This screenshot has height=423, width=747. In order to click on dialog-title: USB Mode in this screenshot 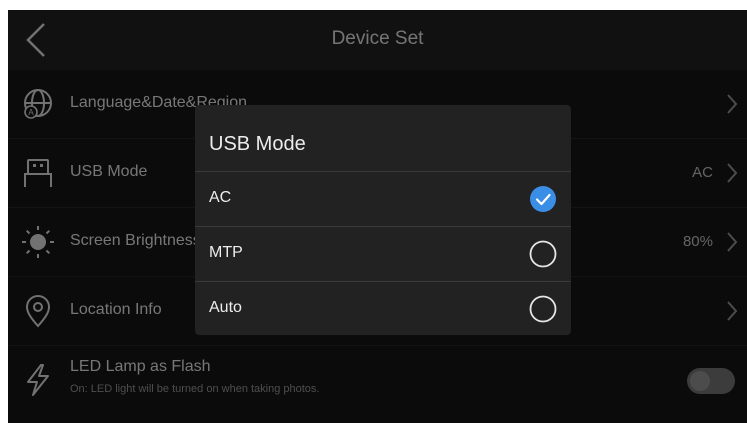, I will do `click(257, 144)`.